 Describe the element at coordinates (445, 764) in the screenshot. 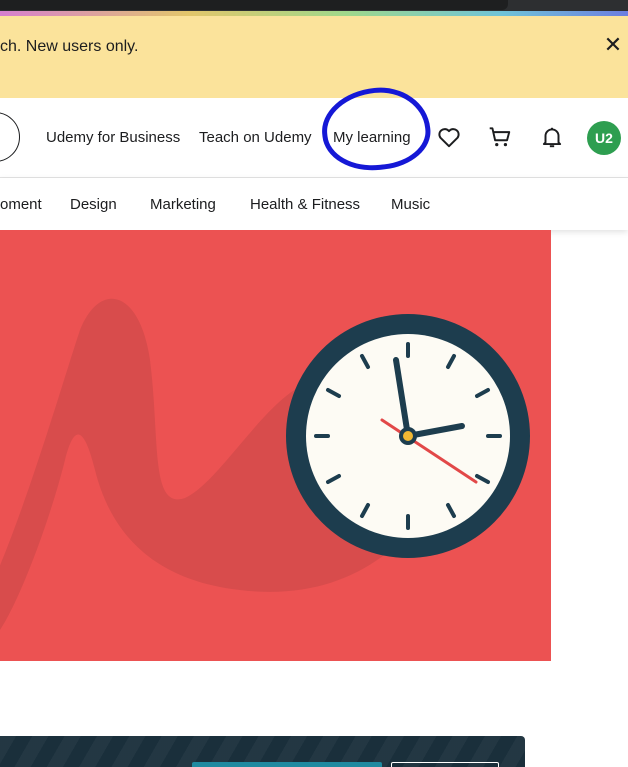

I see `secondary-cta-button` at that location.